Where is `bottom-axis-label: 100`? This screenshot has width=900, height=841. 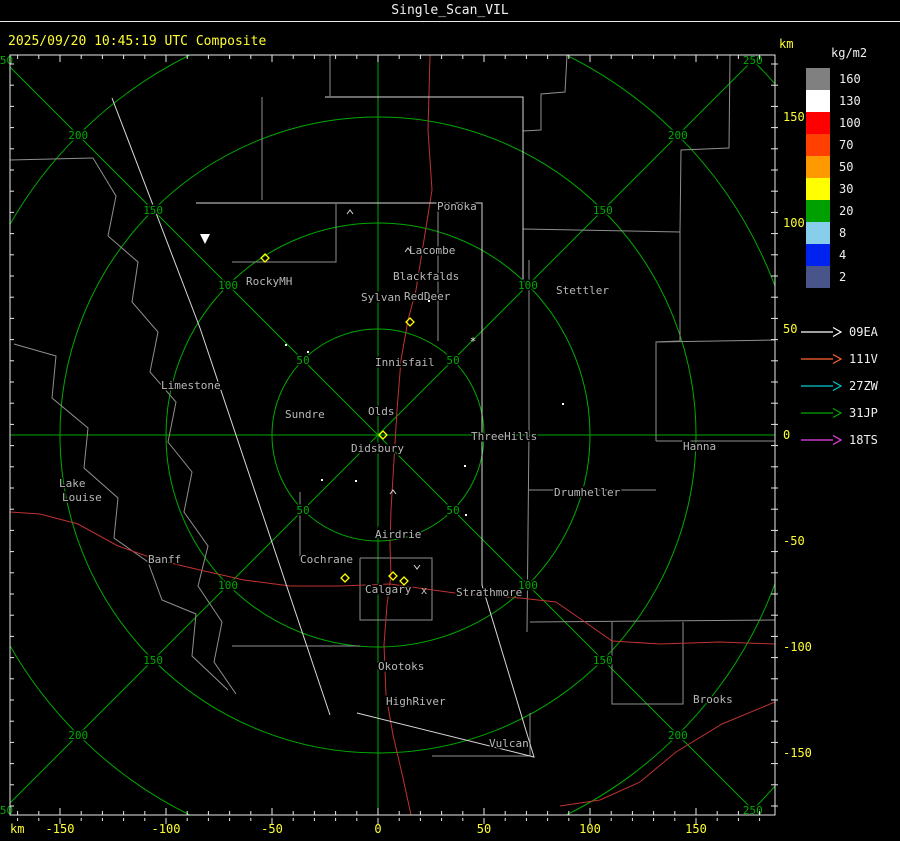 bottom-axis-label: 100 is located at coordinates (590, 829).